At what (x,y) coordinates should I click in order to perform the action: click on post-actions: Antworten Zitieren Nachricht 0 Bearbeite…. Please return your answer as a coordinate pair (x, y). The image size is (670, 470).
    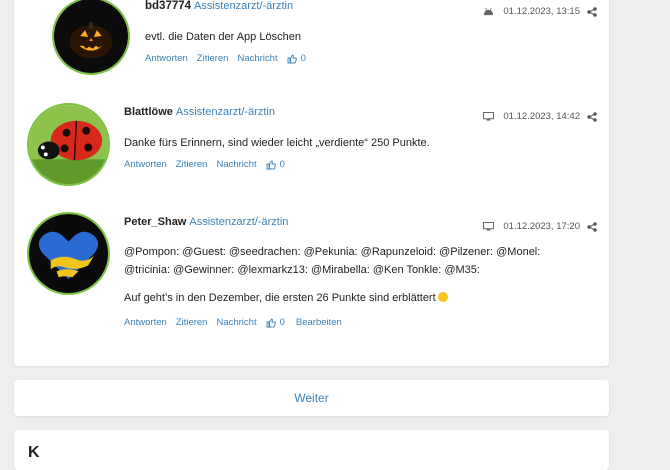
    Looking at the image, I should click on (237, 322).